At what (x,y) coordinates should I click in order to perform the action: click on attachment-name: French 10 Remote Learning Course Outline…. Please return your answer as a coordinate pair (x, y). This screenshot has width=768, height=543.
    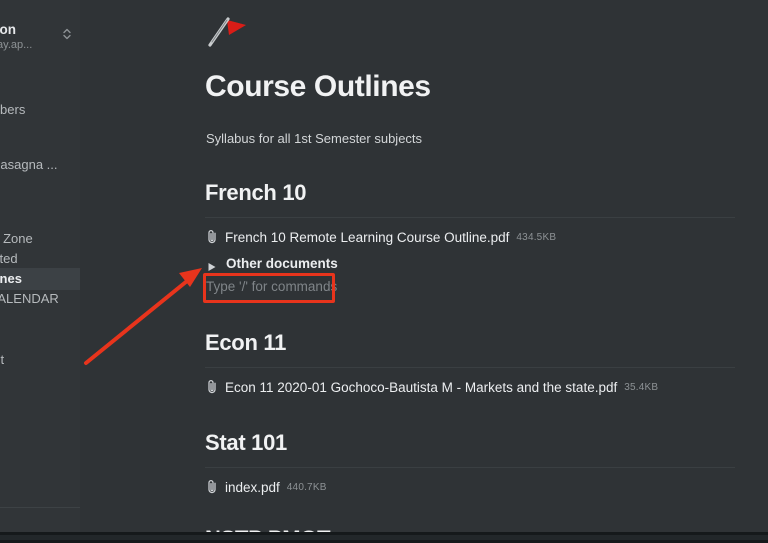
    Looking at the image, I should click on (367, 237).